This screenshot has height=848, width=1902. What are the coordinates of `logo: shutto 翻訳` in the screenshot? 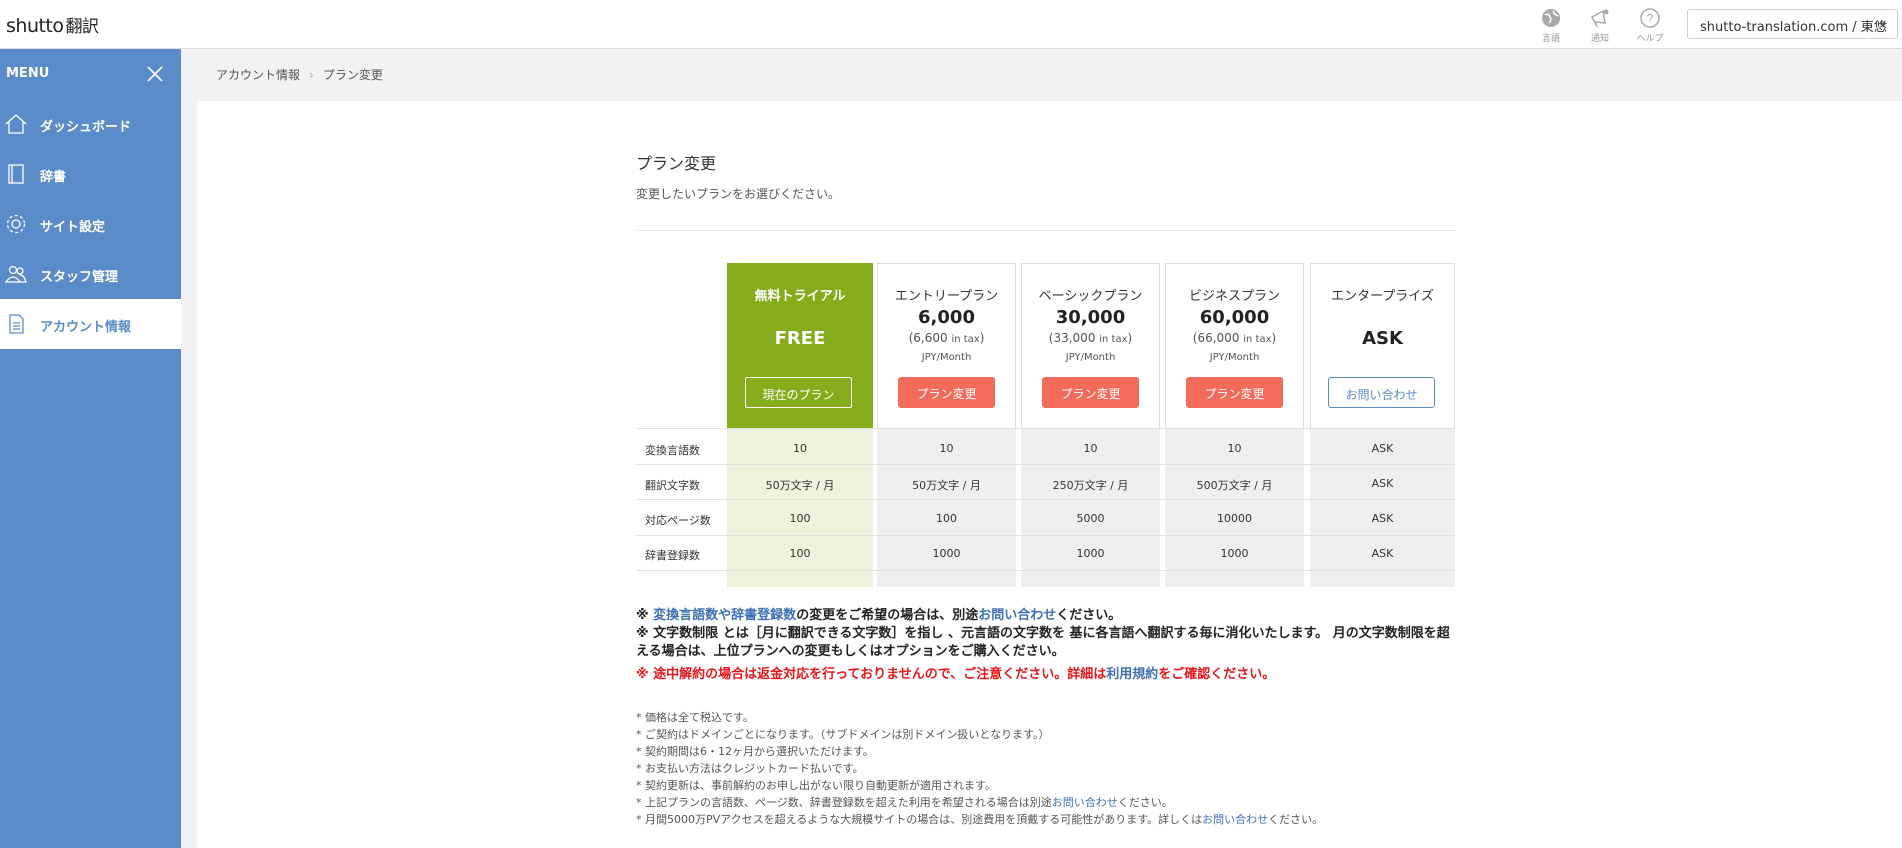 It's located at (52, 24).